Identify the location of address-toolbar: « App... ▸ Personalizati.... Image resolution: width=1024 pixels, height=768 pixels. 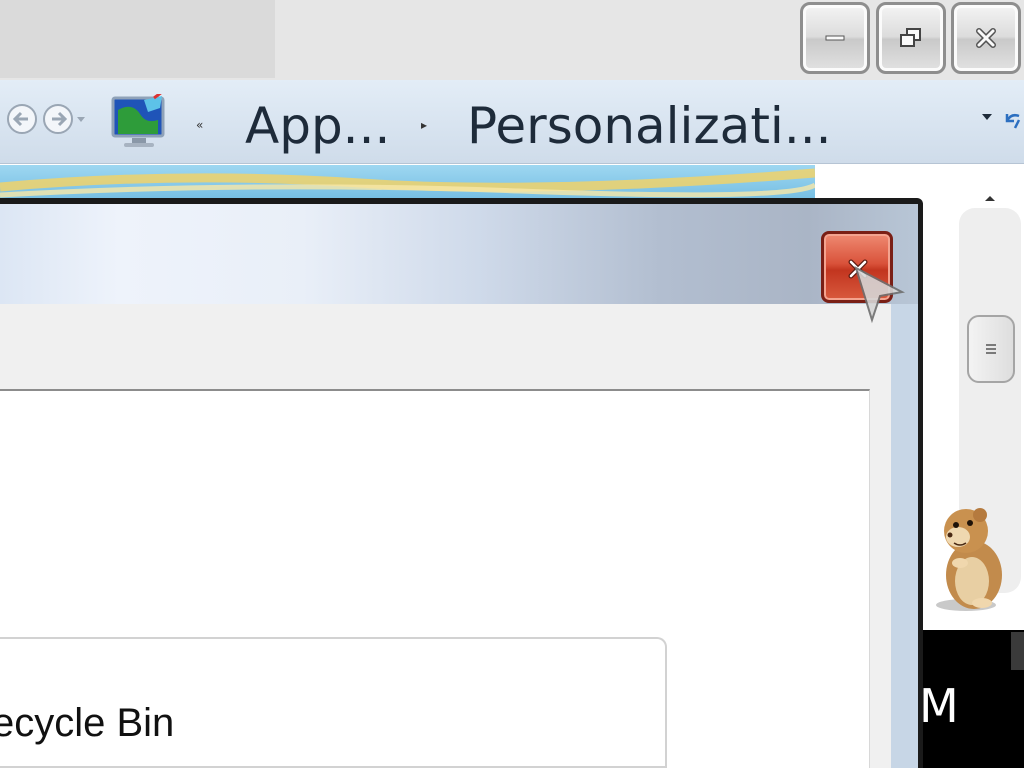
(512, 122).